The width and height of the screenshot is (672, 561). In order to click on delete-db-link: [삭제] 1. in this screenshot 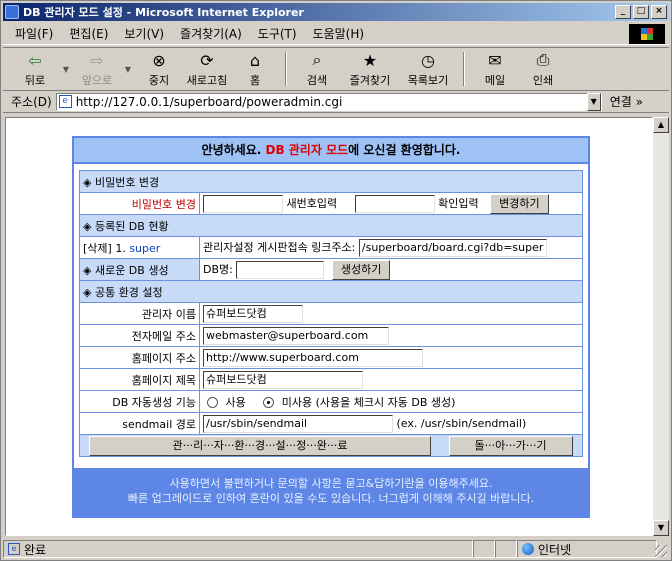, I will do `click(106, 248)`.